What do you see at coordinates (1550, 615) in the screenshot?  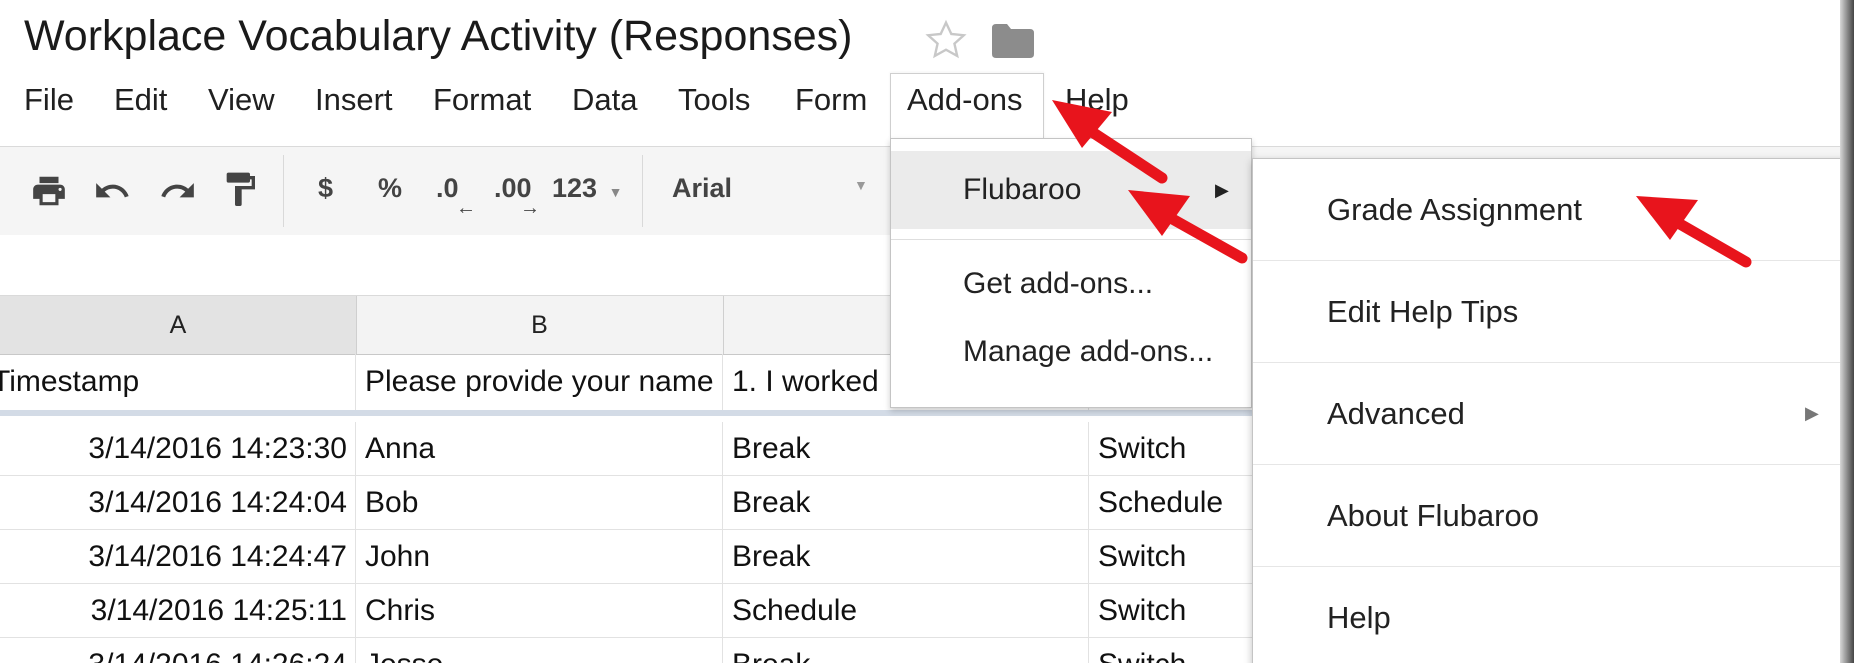 I see `submenu-item-help: Help` at bounding box center [1550, 615].